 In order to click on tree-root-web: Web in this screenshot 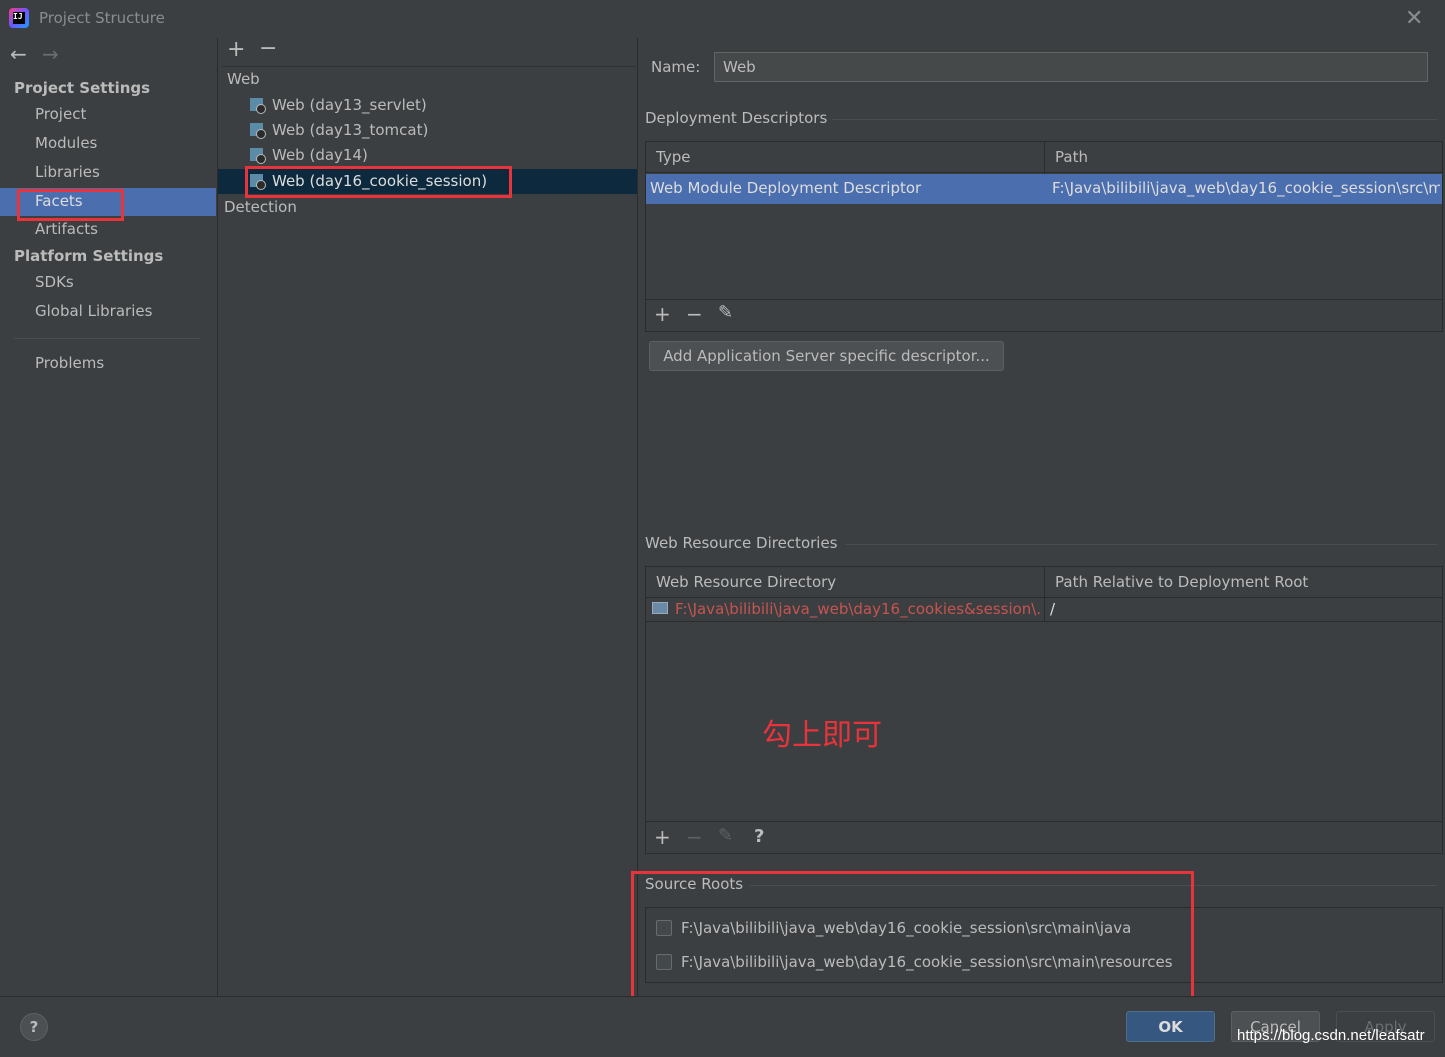, I will do `click(243, 79)`.